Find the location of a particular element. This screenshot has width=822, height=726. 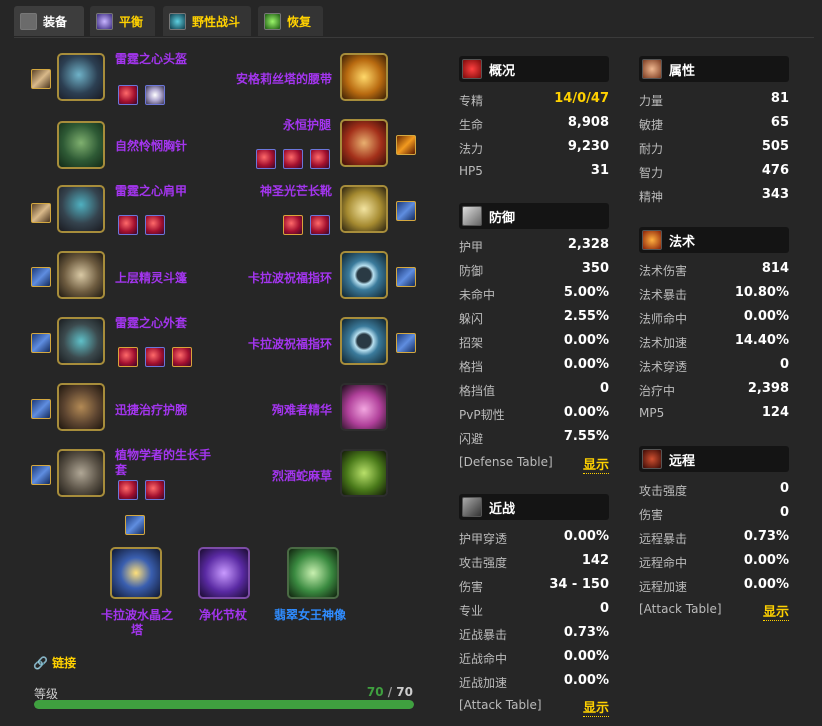

enchant-ring2-icon is located at coordinates (406, 343).